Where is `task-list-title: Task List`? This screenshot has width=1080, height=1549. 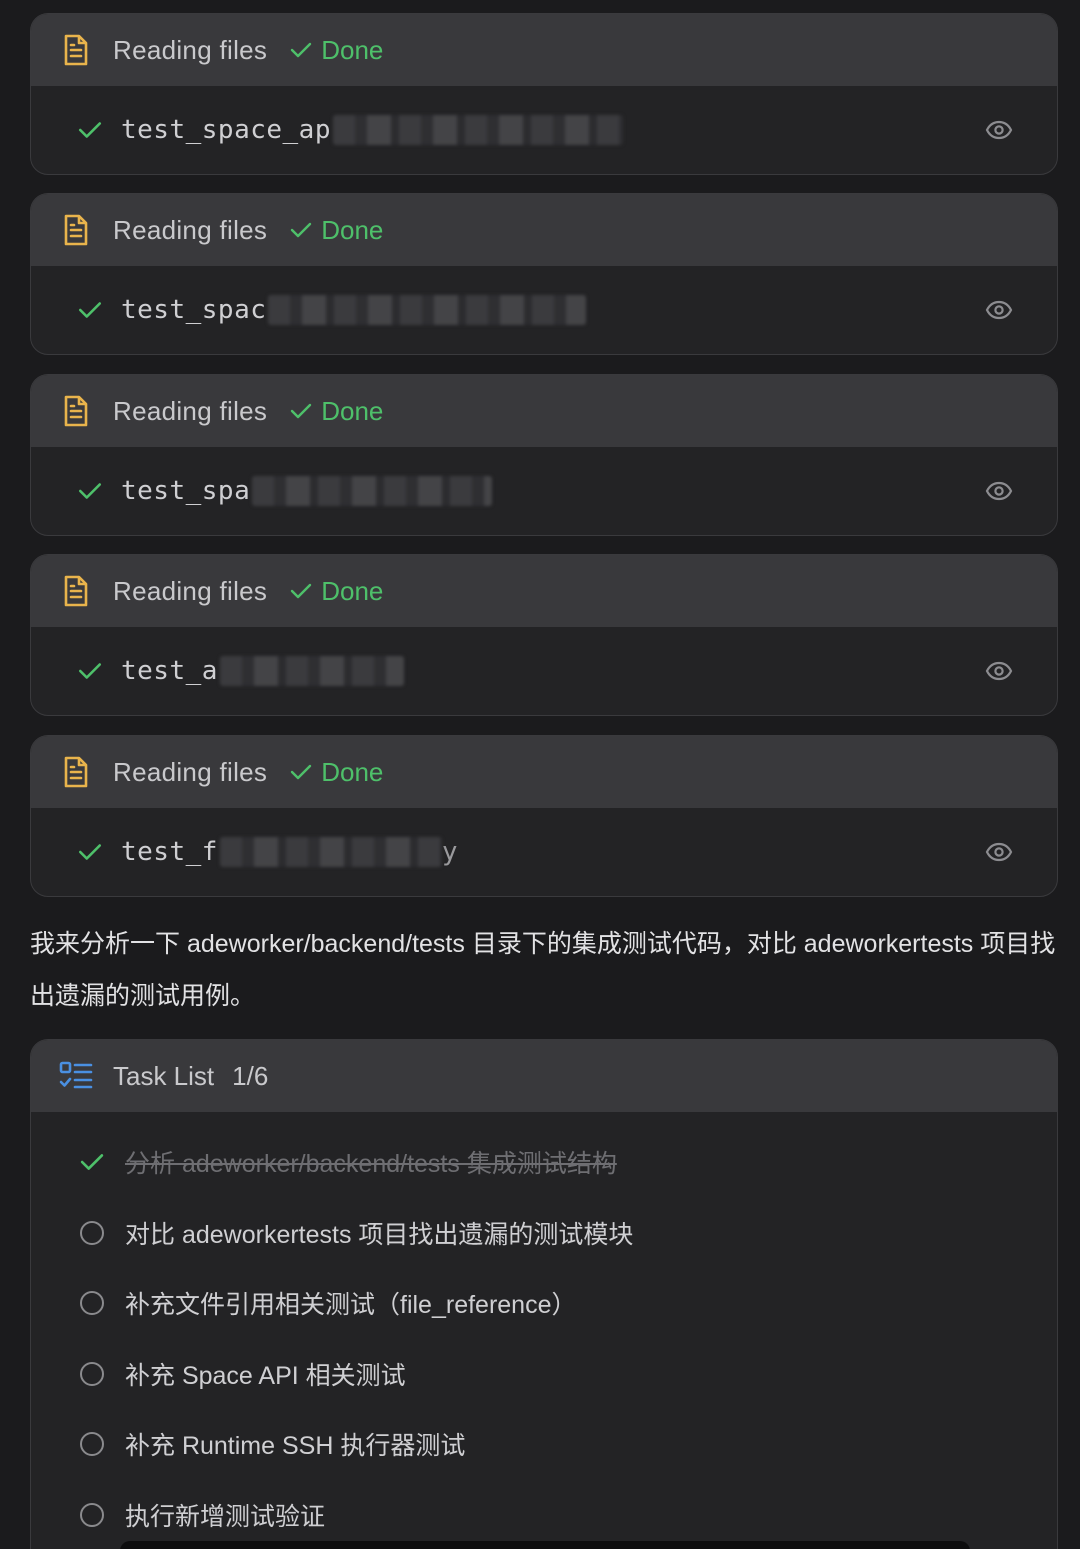 task-list-title: Task List is located at coordinates (164, 1075).